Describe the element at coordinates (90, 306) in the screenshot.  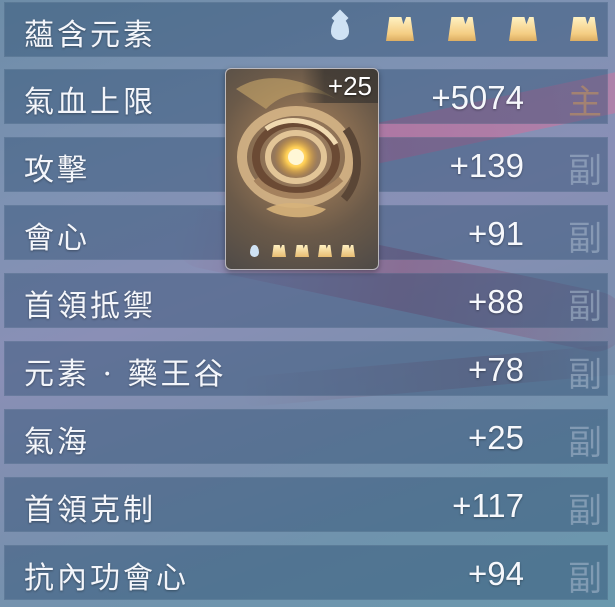
I see `stat-label: 首領抵禦` at that location.